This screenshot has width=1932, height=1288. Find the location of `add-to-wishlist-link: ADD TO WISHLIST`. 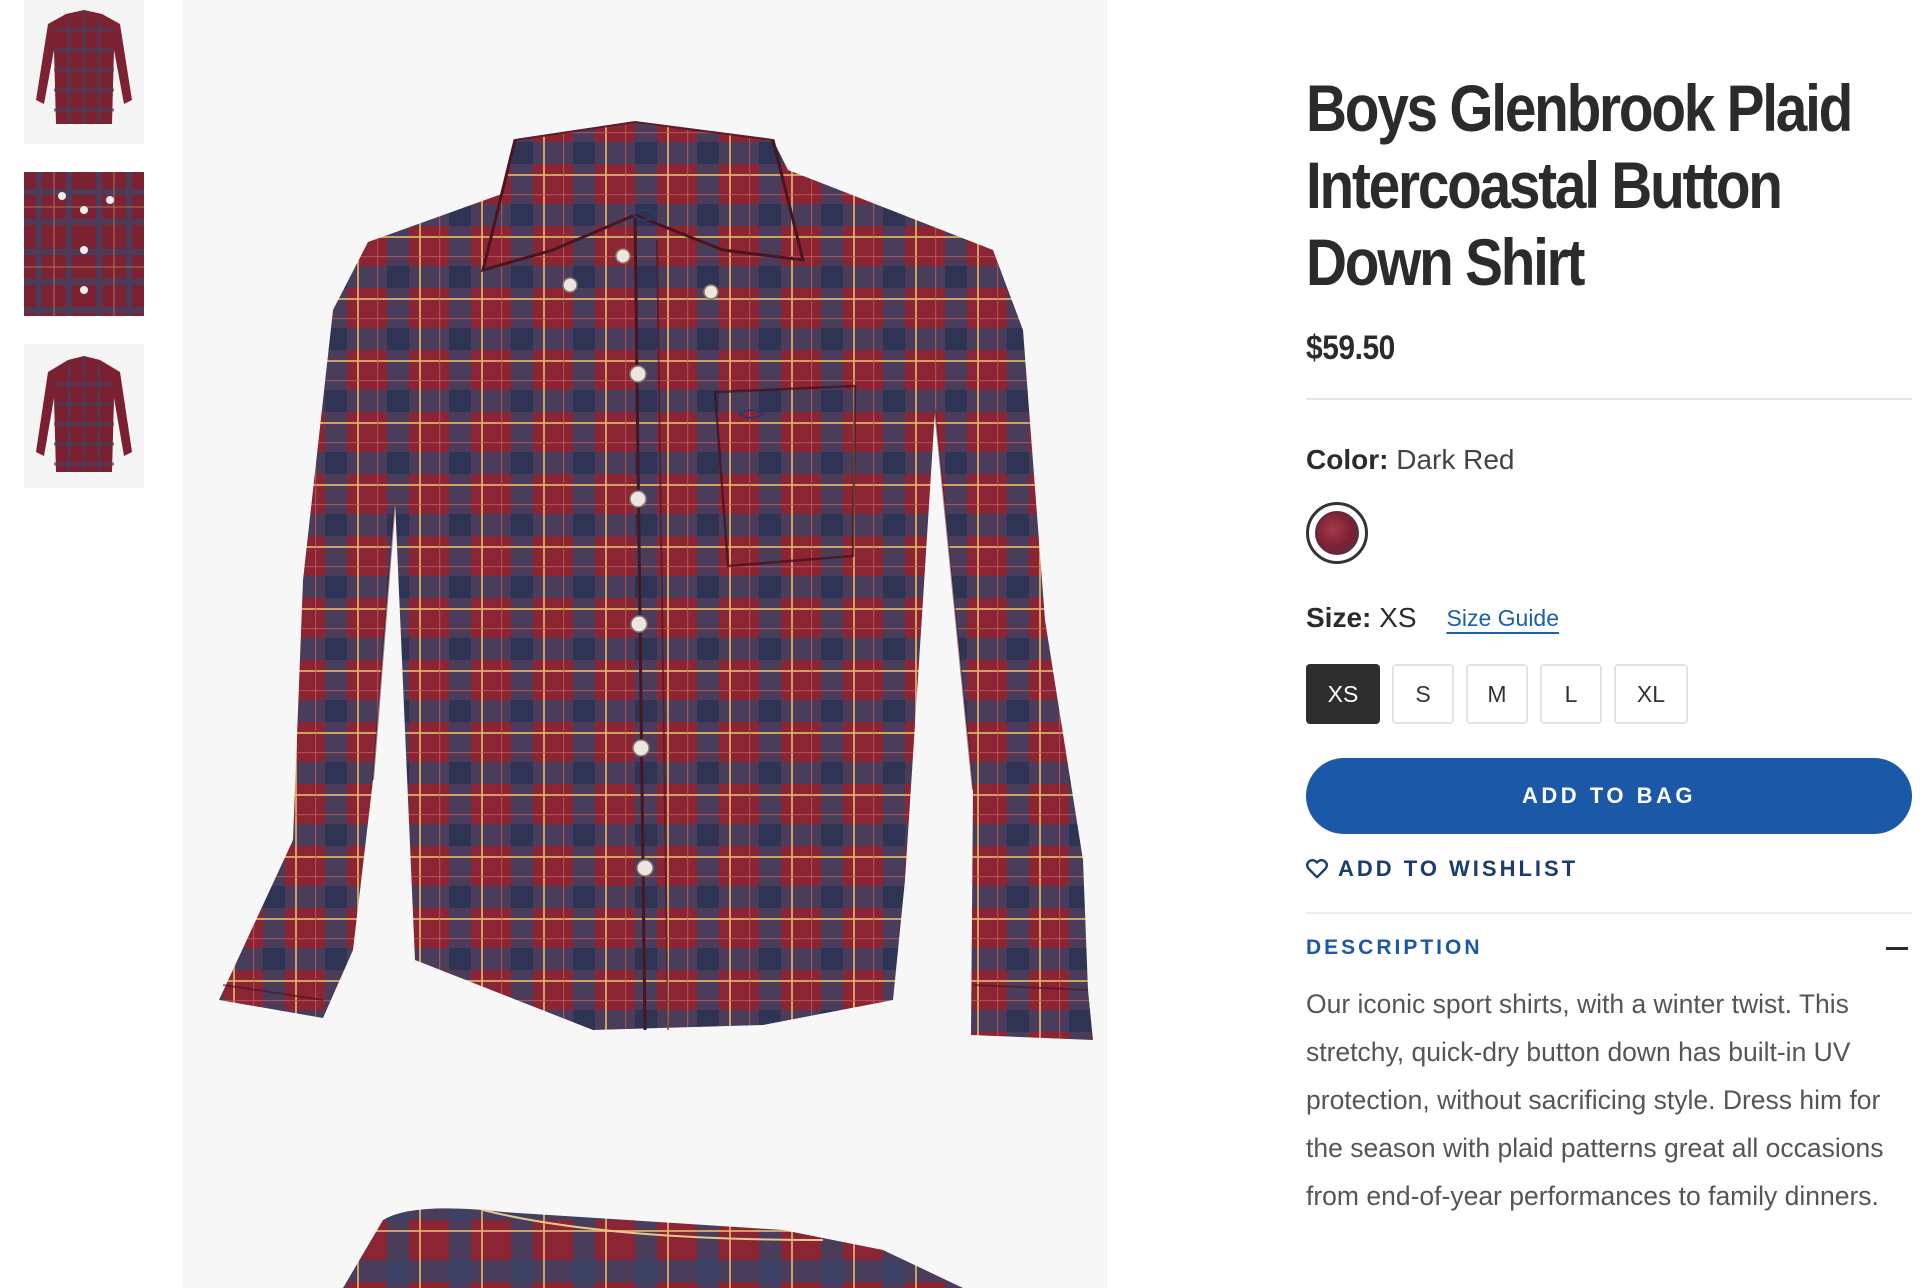

add-to-wishlist-link: ADD TO WISHLIST is located at coordinates (1609, 869).